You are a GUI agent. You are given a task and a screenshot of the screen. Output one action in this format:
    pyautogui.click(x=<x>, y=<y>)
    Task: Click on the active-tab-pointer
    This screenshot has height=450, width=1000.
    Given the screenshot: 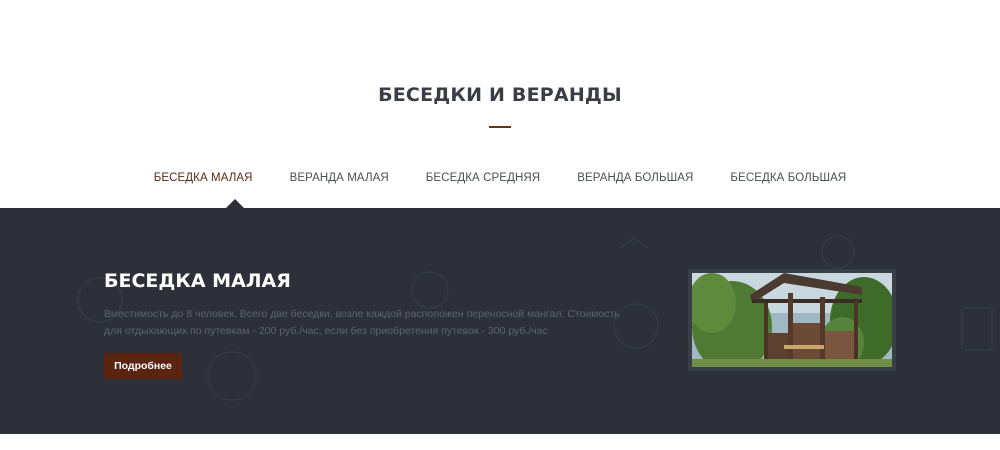 What is the action you would take?
    pyautogui.click(x=235, y=203)
    